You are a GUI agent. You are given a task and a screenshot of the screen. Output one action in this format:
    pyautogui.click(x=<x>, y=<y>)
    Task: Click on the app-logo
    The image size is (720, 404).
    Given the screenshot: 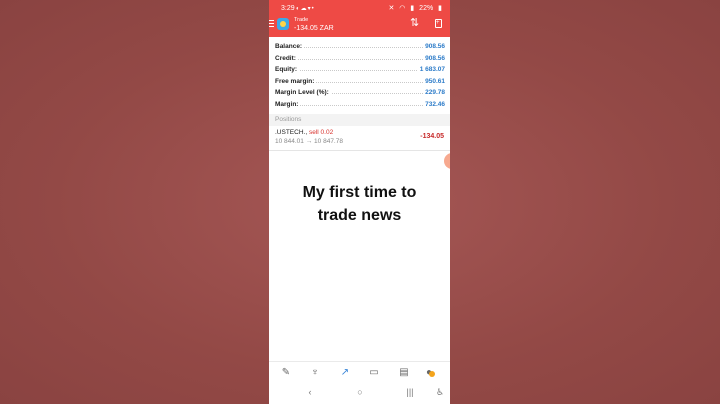 What is the action you would take?
    pyautogui.click(x=283, y=24)
    